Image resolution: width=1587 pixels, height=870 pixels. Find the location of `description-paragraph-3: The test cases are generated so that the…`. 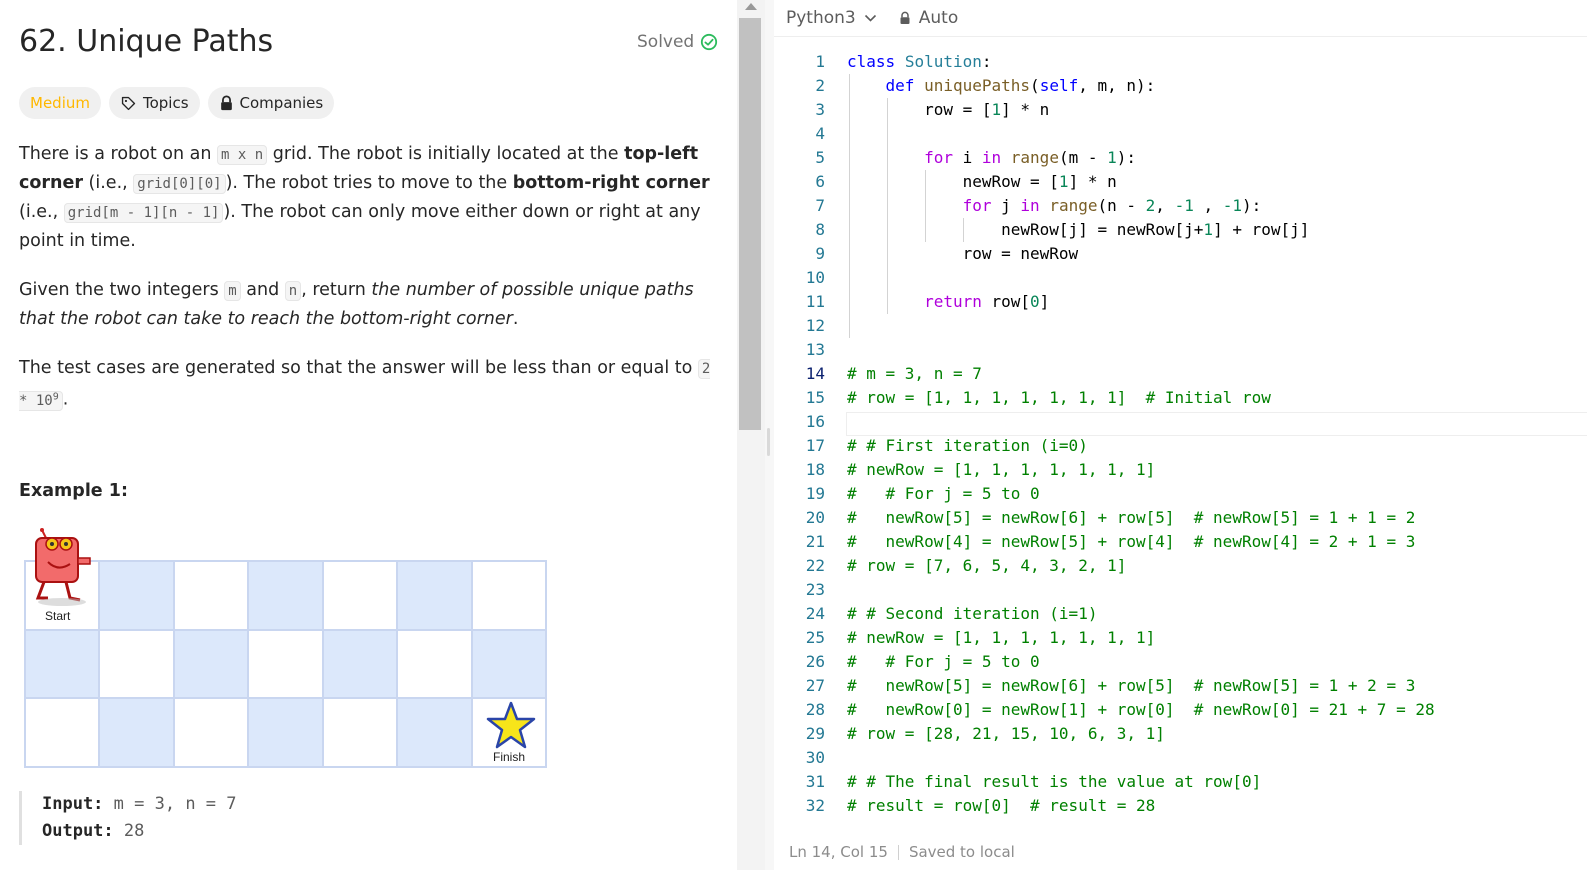

description-paragraph-3: The test cases are generated so that the… is located at coordinates (369, 384).